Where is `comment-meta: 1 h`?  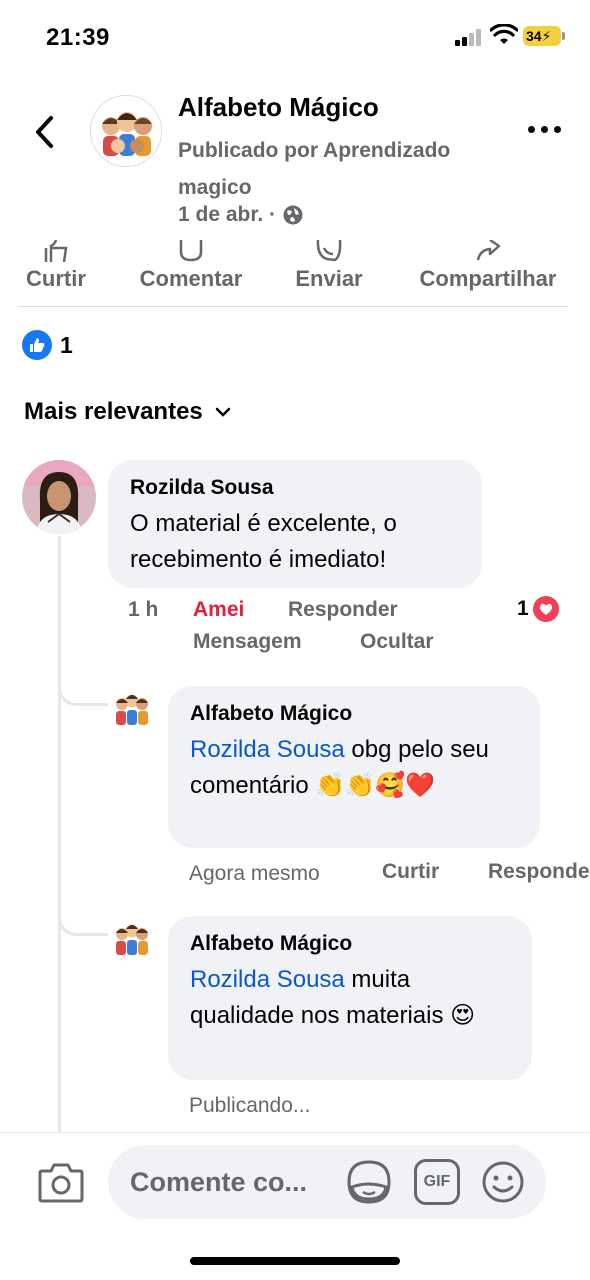
comment-meta: 1 h is located at coordinates (143, 610).